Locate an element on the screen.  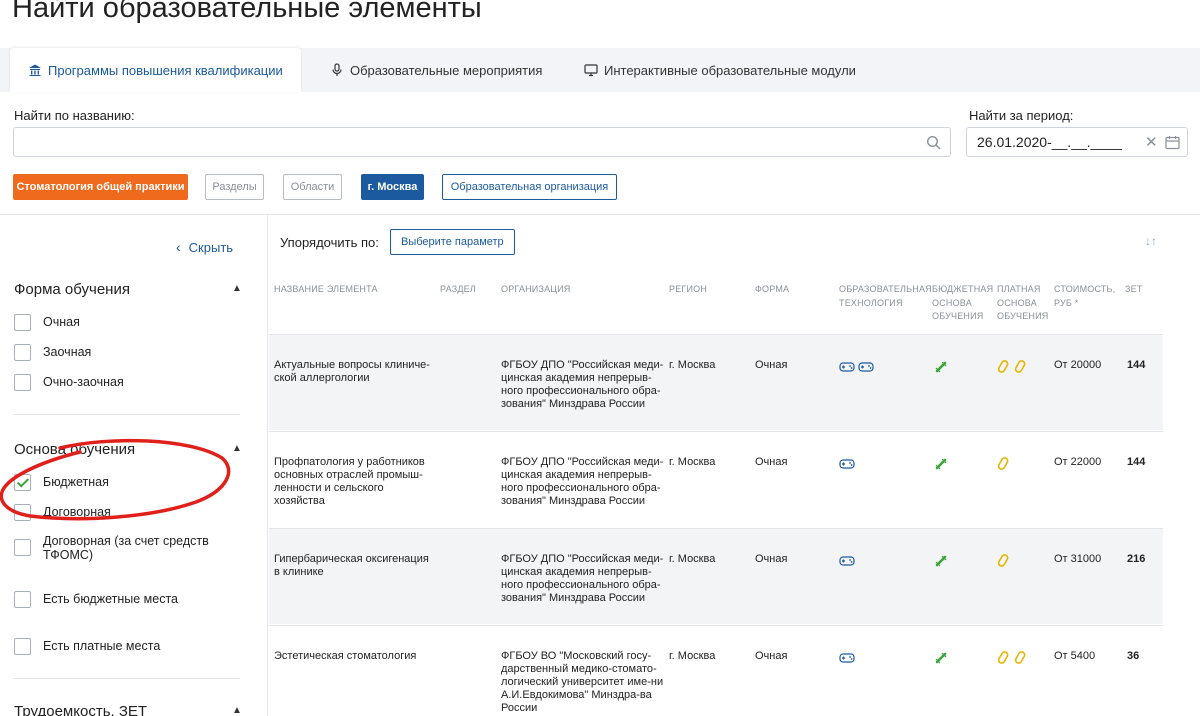
sort-arrows-icon: ↓↑ is located at coordinates (1151, 241).